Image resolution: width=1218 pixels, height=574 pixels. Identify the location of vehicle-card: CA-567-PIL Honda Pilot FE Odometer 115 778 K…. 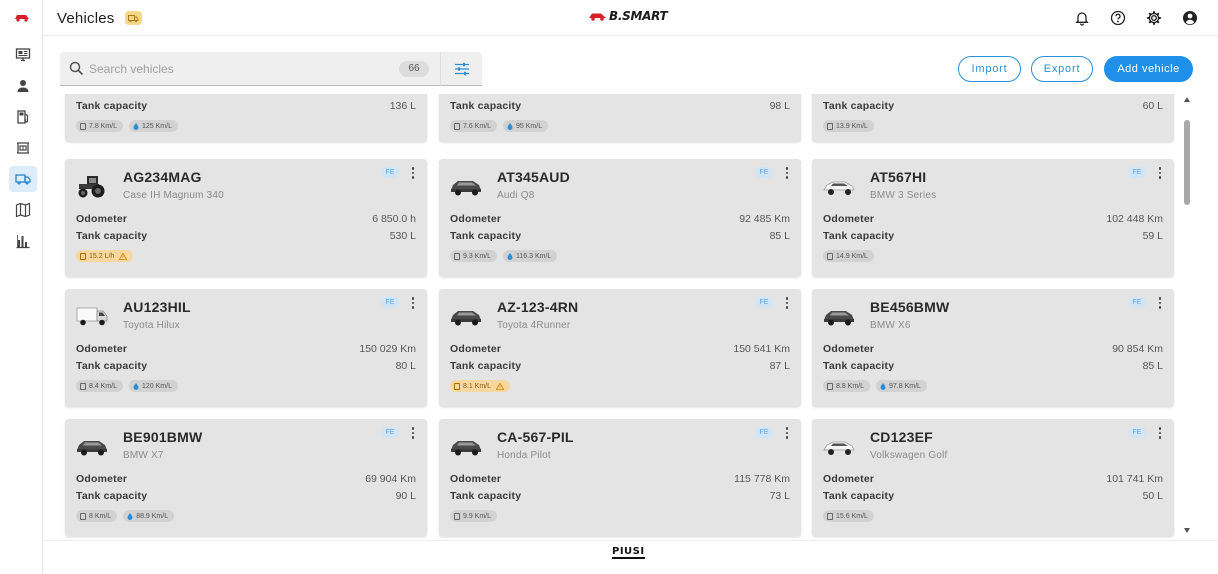
(620, 478).